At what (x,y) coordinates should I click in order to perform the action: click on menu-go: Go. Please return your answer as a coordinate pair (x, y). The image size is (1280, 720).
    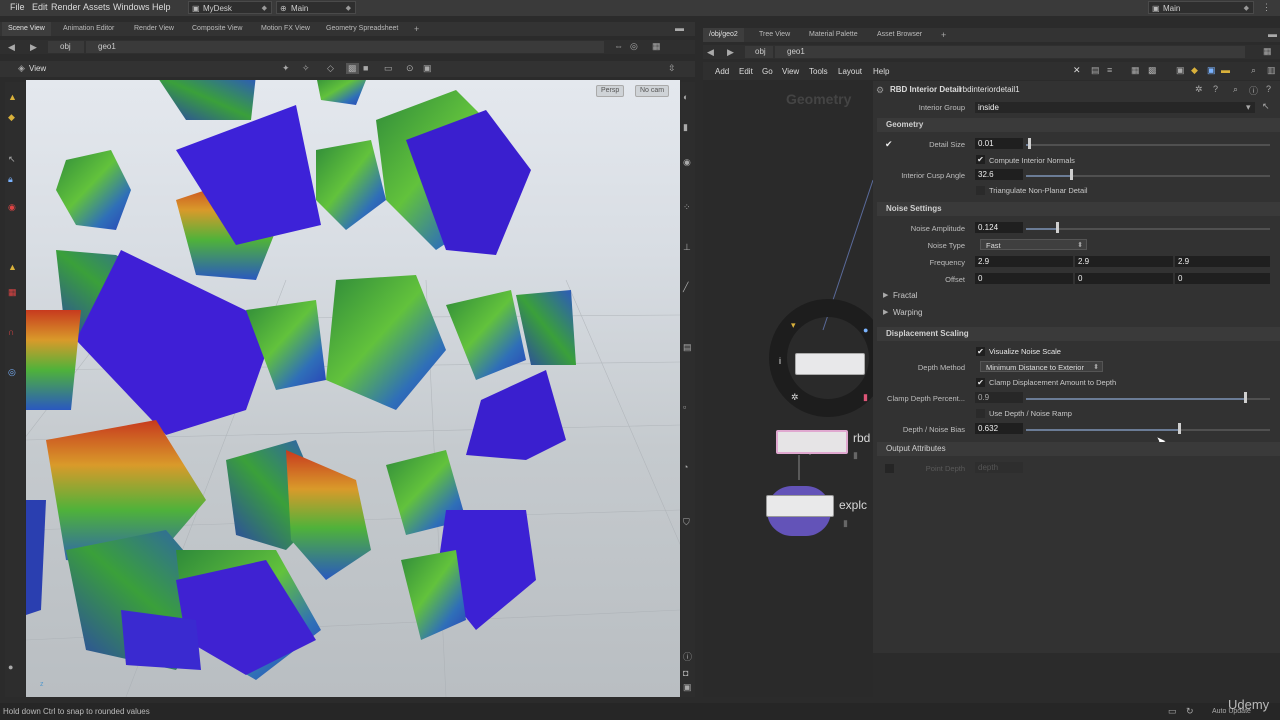
    Looking at the image, I should click on (767, 71).